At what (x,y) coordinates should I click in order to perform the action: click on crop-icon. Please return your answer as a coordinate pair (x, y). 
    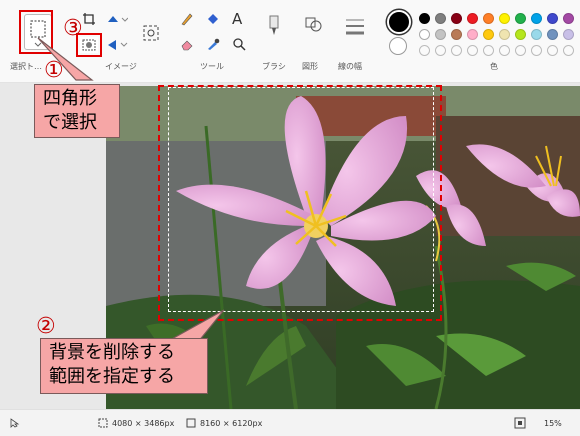
    Looking at the image, I should click on (89, 19).